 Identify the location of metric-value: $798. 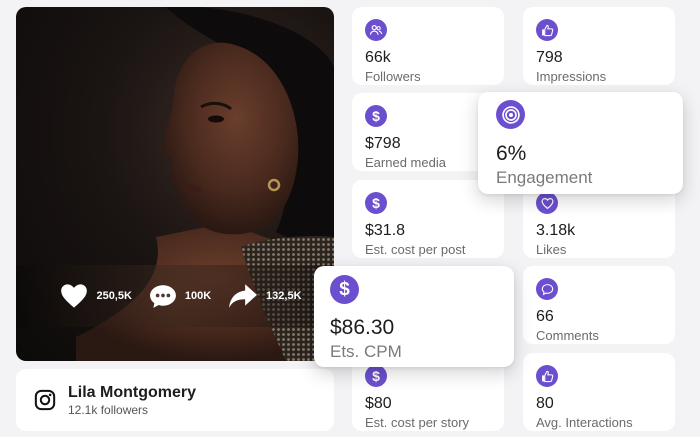
(383, 143).